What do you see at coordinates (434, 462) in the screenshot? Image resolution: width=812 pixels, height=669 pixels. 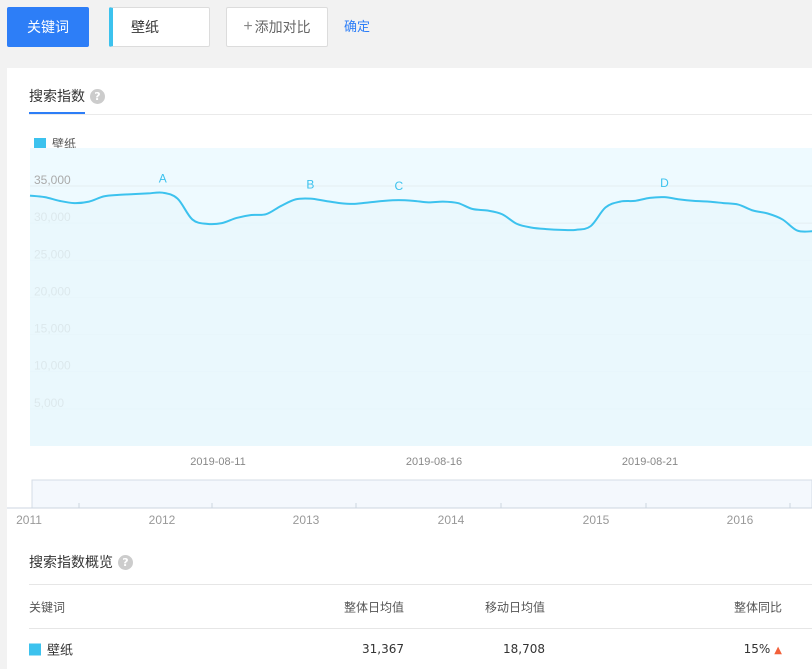 I see `x-tick-label: 2019-08-16` at bounding box center [434, 462].